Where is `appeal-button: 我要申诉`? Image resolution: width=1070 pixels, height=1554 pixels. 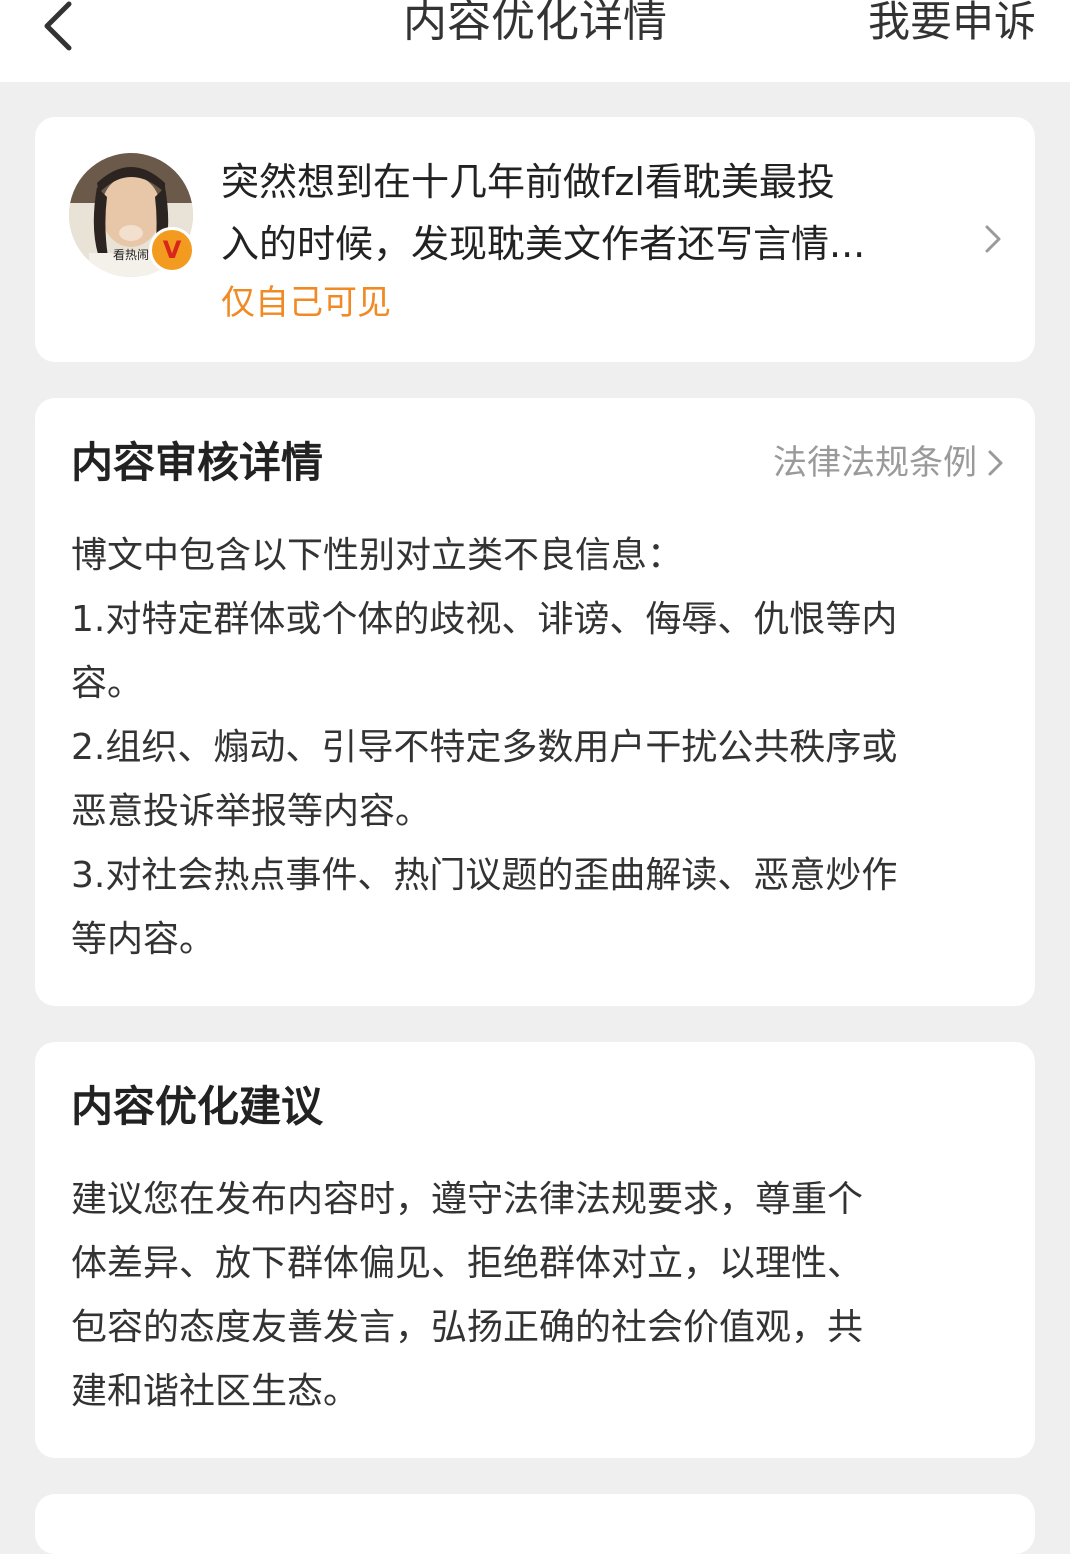 appeal-button: 我要申诉 is located at coordinates (952, 24).